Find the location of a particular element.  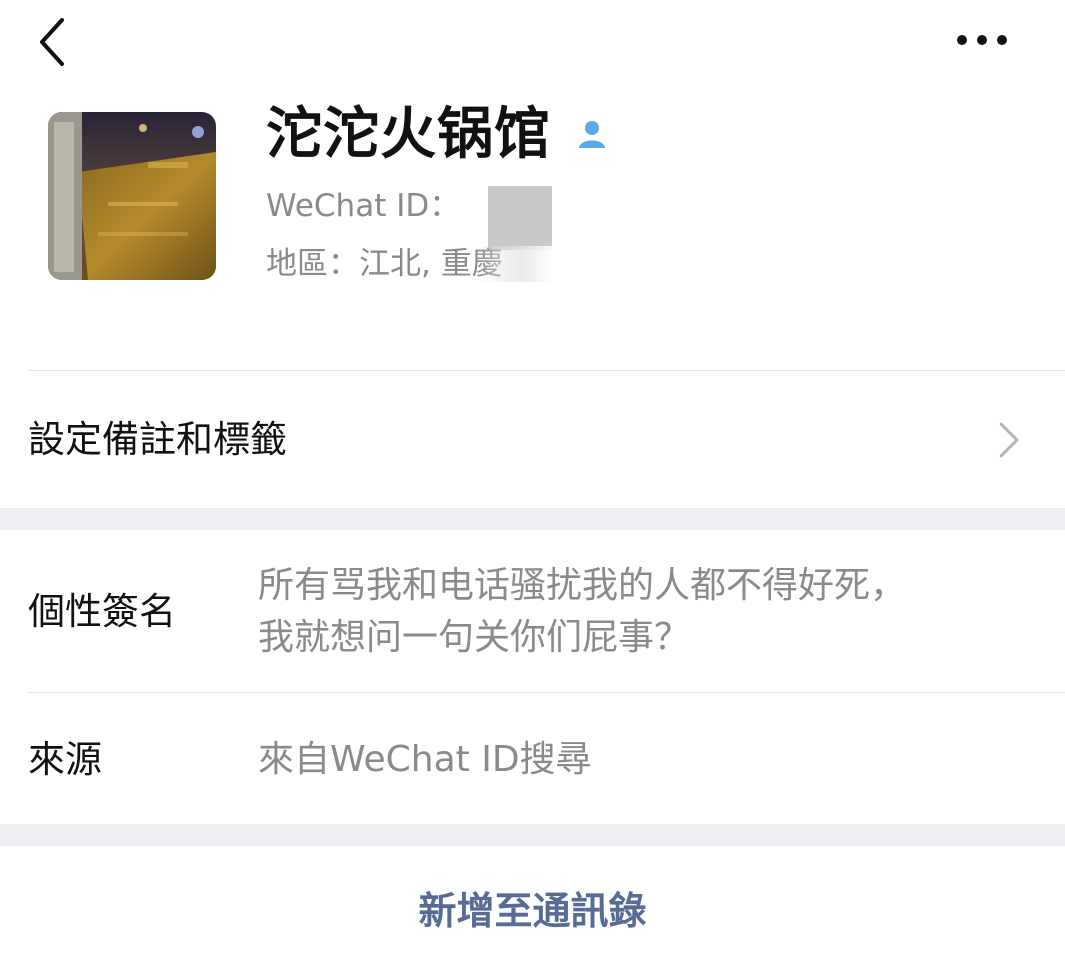

chevron-left-icon is located at coordinates (52, 42).